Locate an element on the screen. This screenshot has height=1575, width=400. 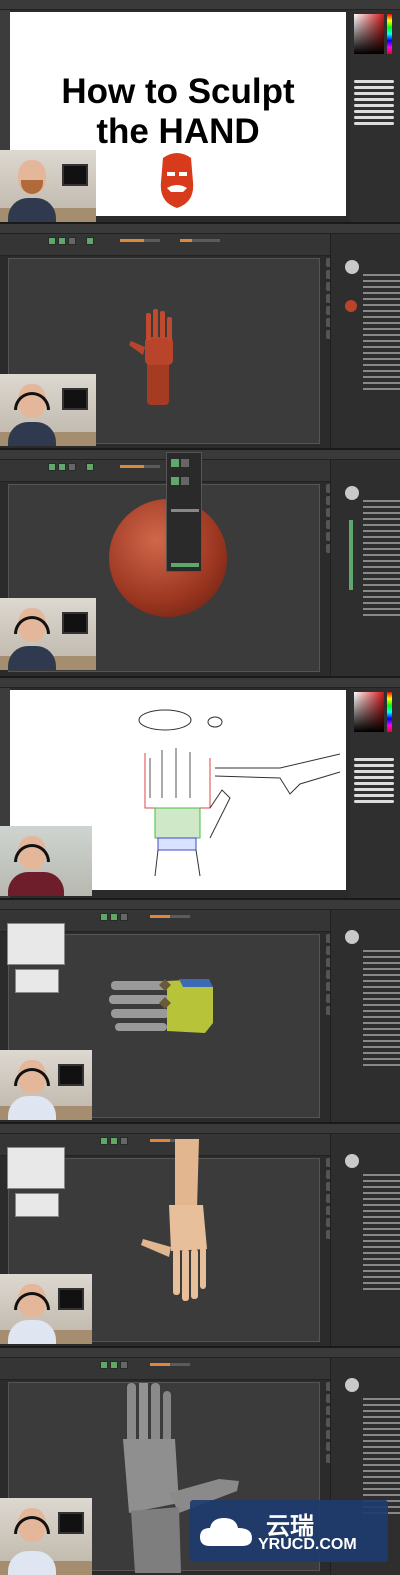
frame-photoshop-title: How to Sculpt the HAND is located at coordinates (200, 111).